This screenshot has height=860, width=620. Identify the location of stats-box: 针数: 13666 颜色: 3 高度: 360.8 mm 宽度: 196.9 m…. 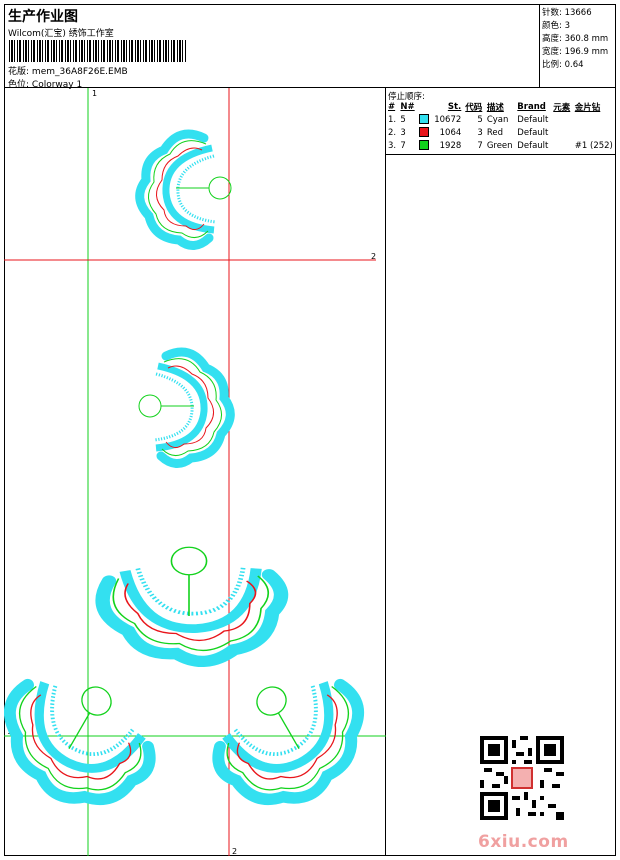
(578, 46).